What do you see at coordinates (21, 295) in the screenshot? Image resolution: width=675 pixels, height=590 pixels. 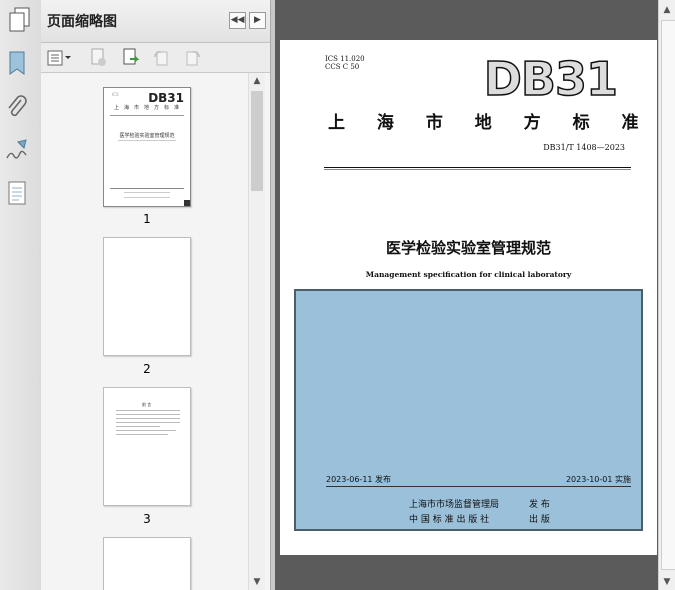 I see `navigation-icon-strip` at bounding box center [21, 295].